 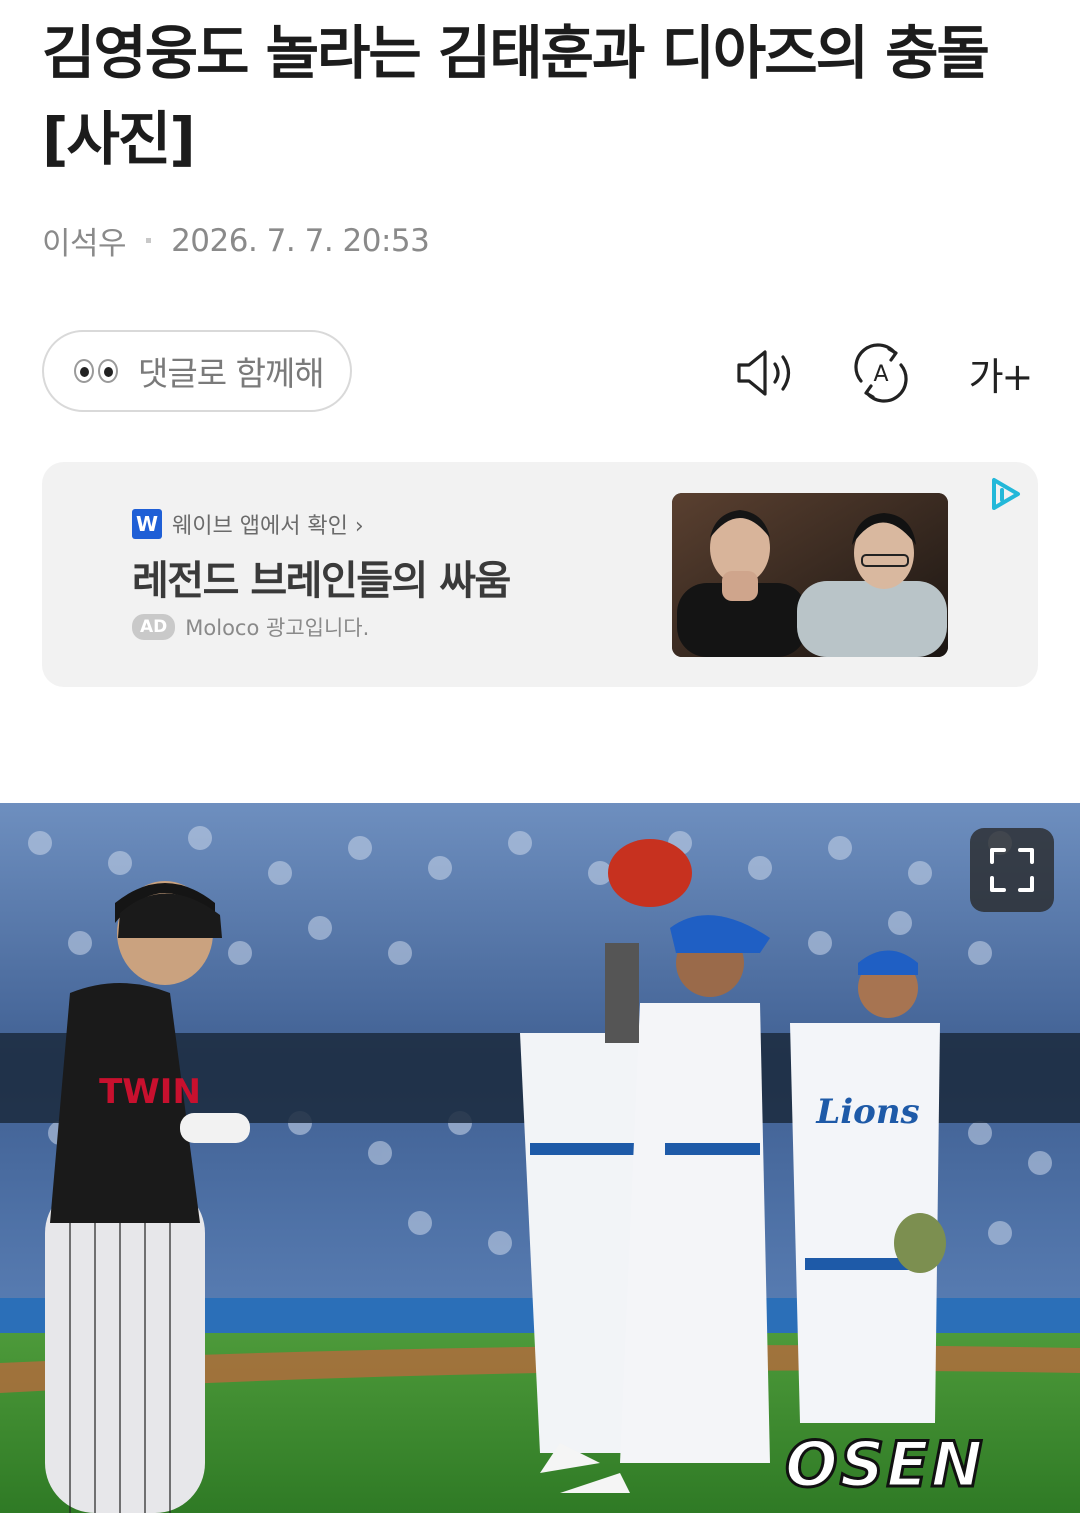 I want to click on photo-watermark: OSEN, so click(x=884, y=1465).